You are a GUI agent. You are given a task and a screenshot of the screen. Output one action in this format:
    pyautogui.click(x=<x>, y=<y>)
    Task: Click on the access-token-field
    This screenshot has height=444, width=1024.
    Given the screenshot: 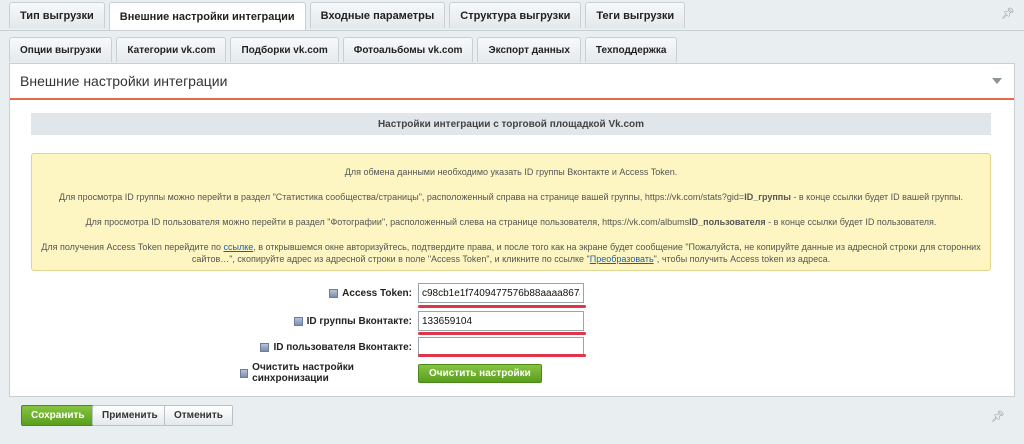 What is the action you would take?
    pyautogui.click(x=501, y=293)
    